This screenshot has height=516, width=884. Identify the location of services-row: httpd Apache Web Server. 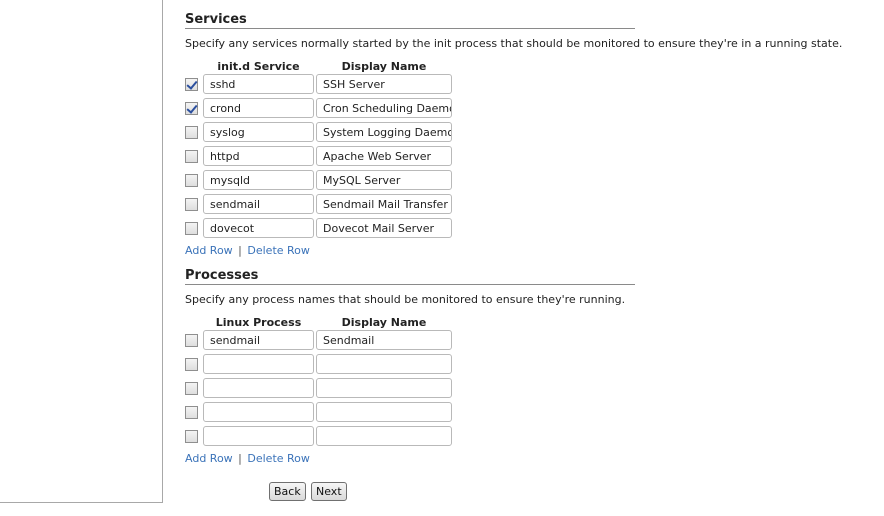
(320, 157).